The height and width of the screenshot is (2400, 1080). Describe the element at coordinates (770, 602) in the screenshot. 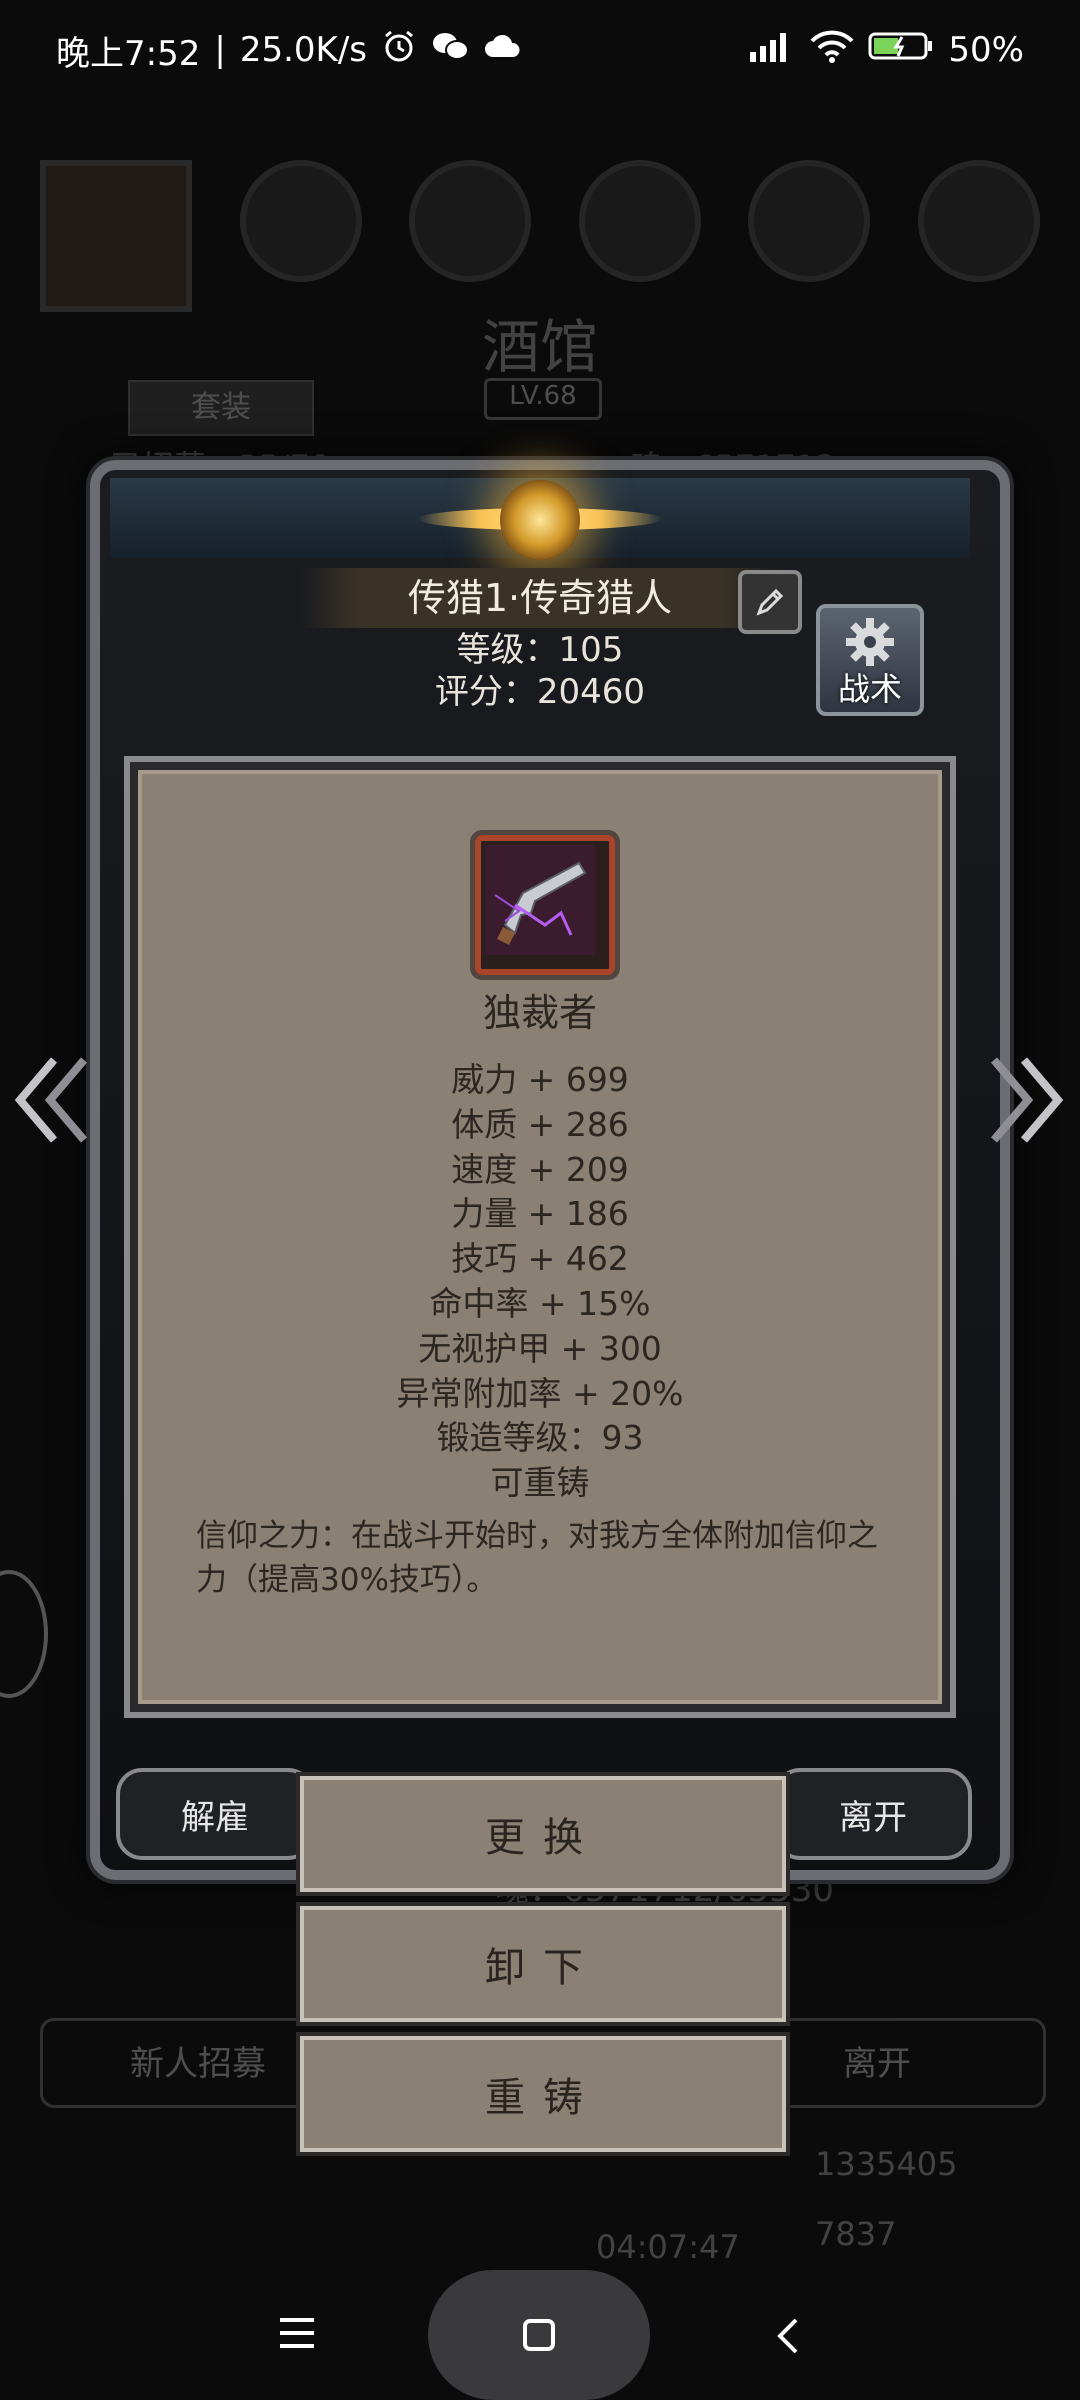

I see `pencil-icon` at that location.